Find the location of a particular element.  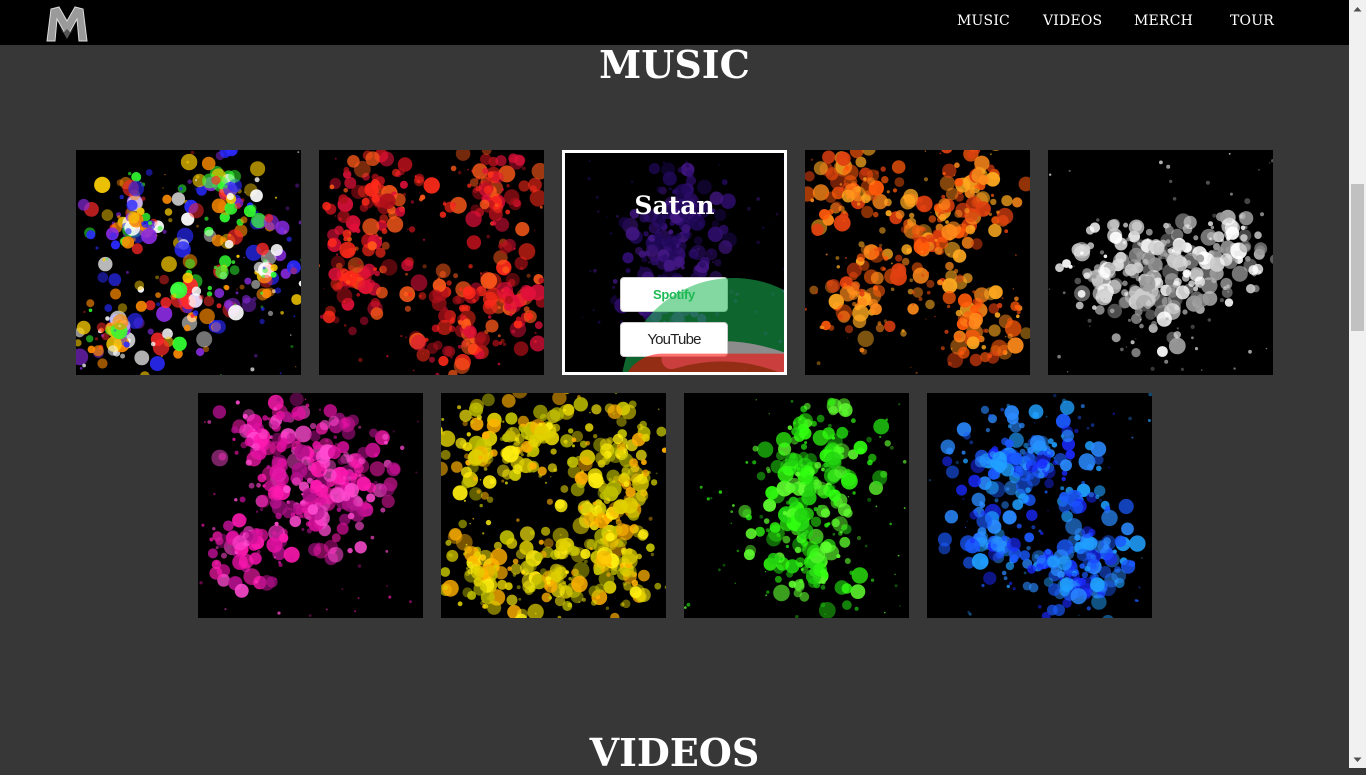

youtube-icon is located at coordinates (704, 349).